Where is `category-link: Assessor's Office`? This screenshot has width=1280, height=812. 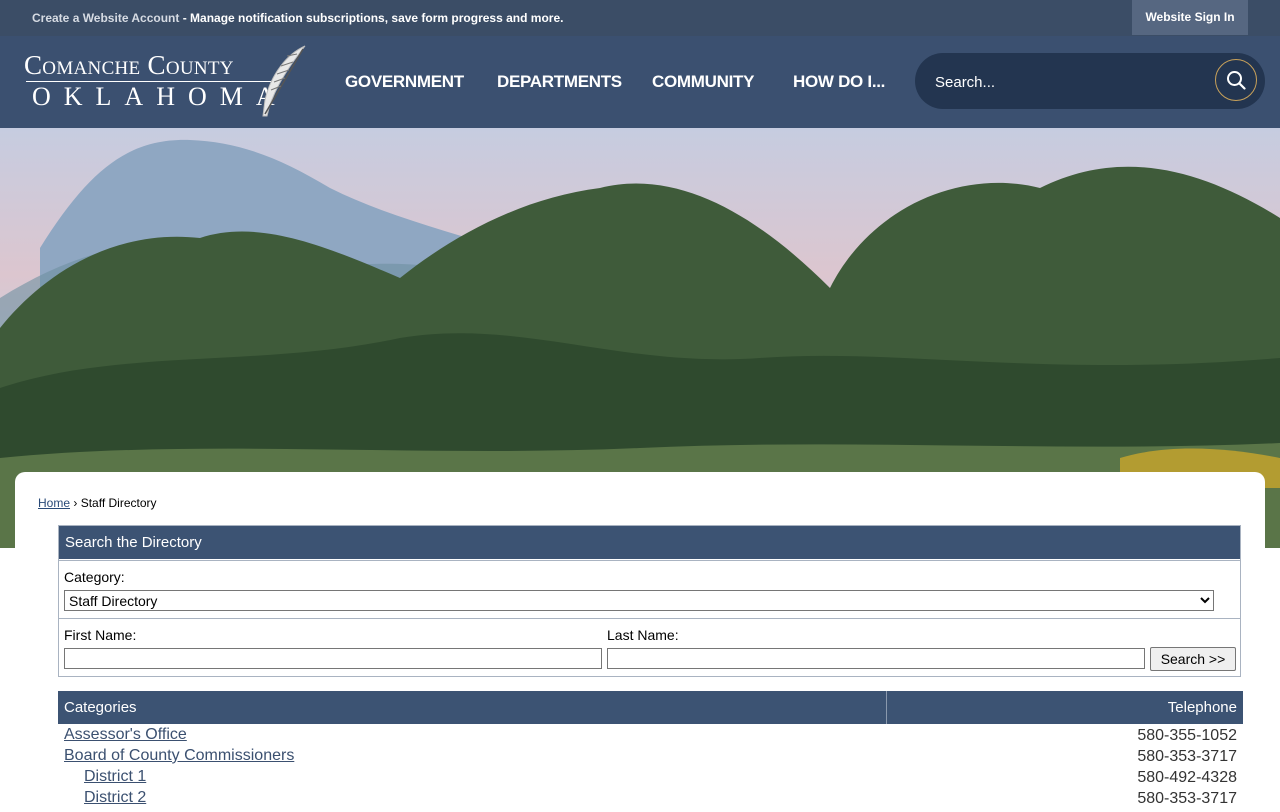 category-link: Assessor's Office is located at coordinates (125, 735).